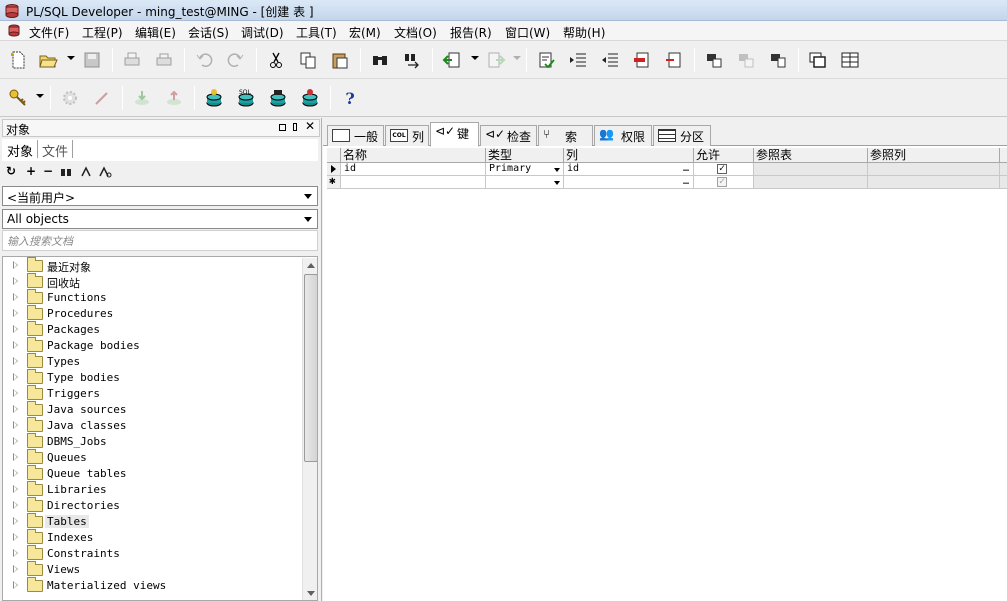  I want to click on settings-button, so click(70, 98).